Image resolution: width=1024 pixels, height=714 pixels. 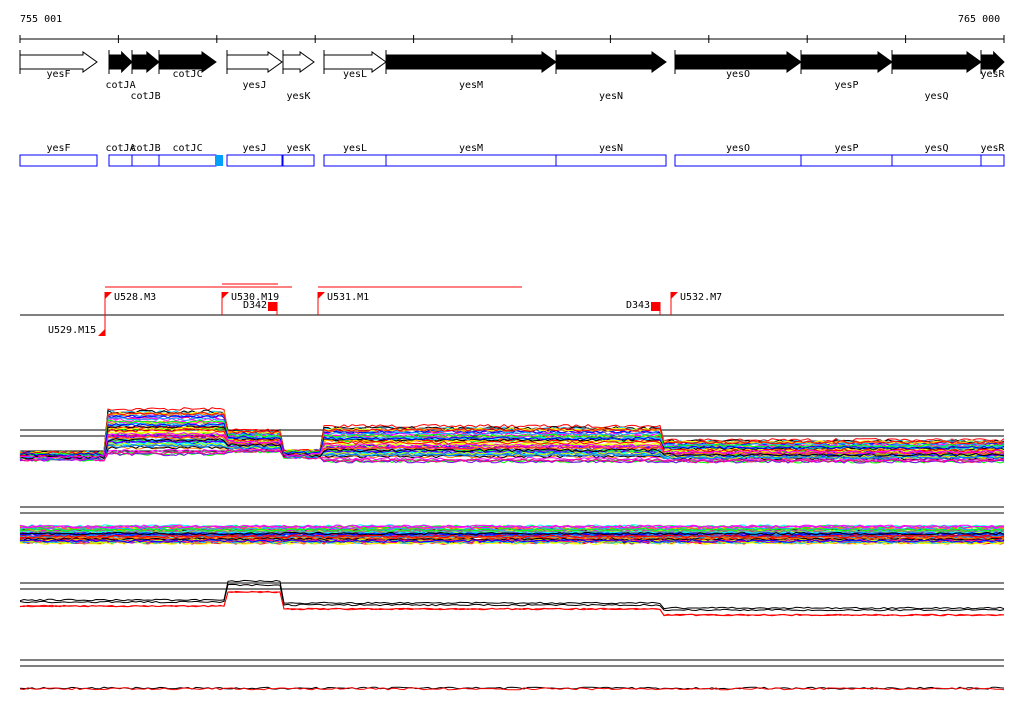 I want to click on gene-box-label-yesP: yesP, so click(x=846, y=148).